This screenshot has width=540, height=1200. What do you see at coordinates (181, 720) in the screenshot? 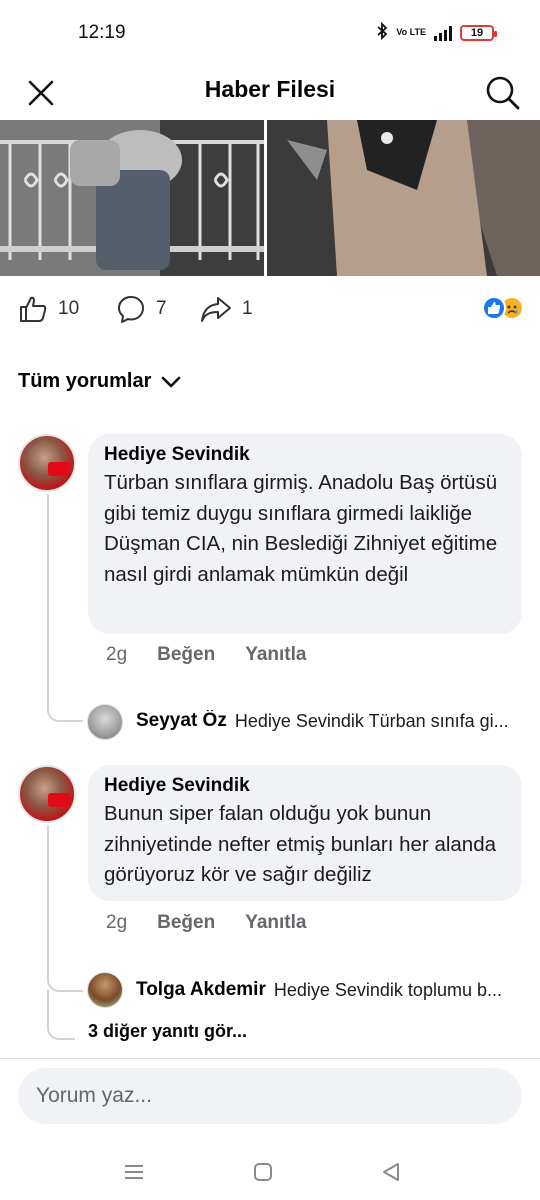
I see `reply-author: Seyyat Öz` at bounding box center [181, 720].